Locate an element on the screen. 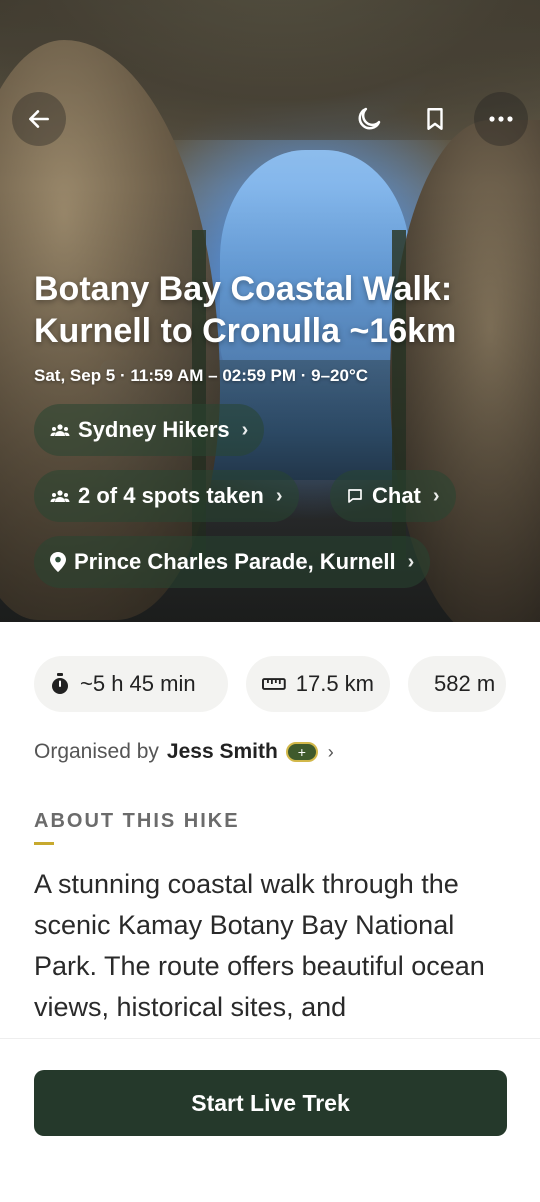 Image resolution: width=540 pixels, height=1202 pixels. ruler-icon is located at coordinates (274, 684).